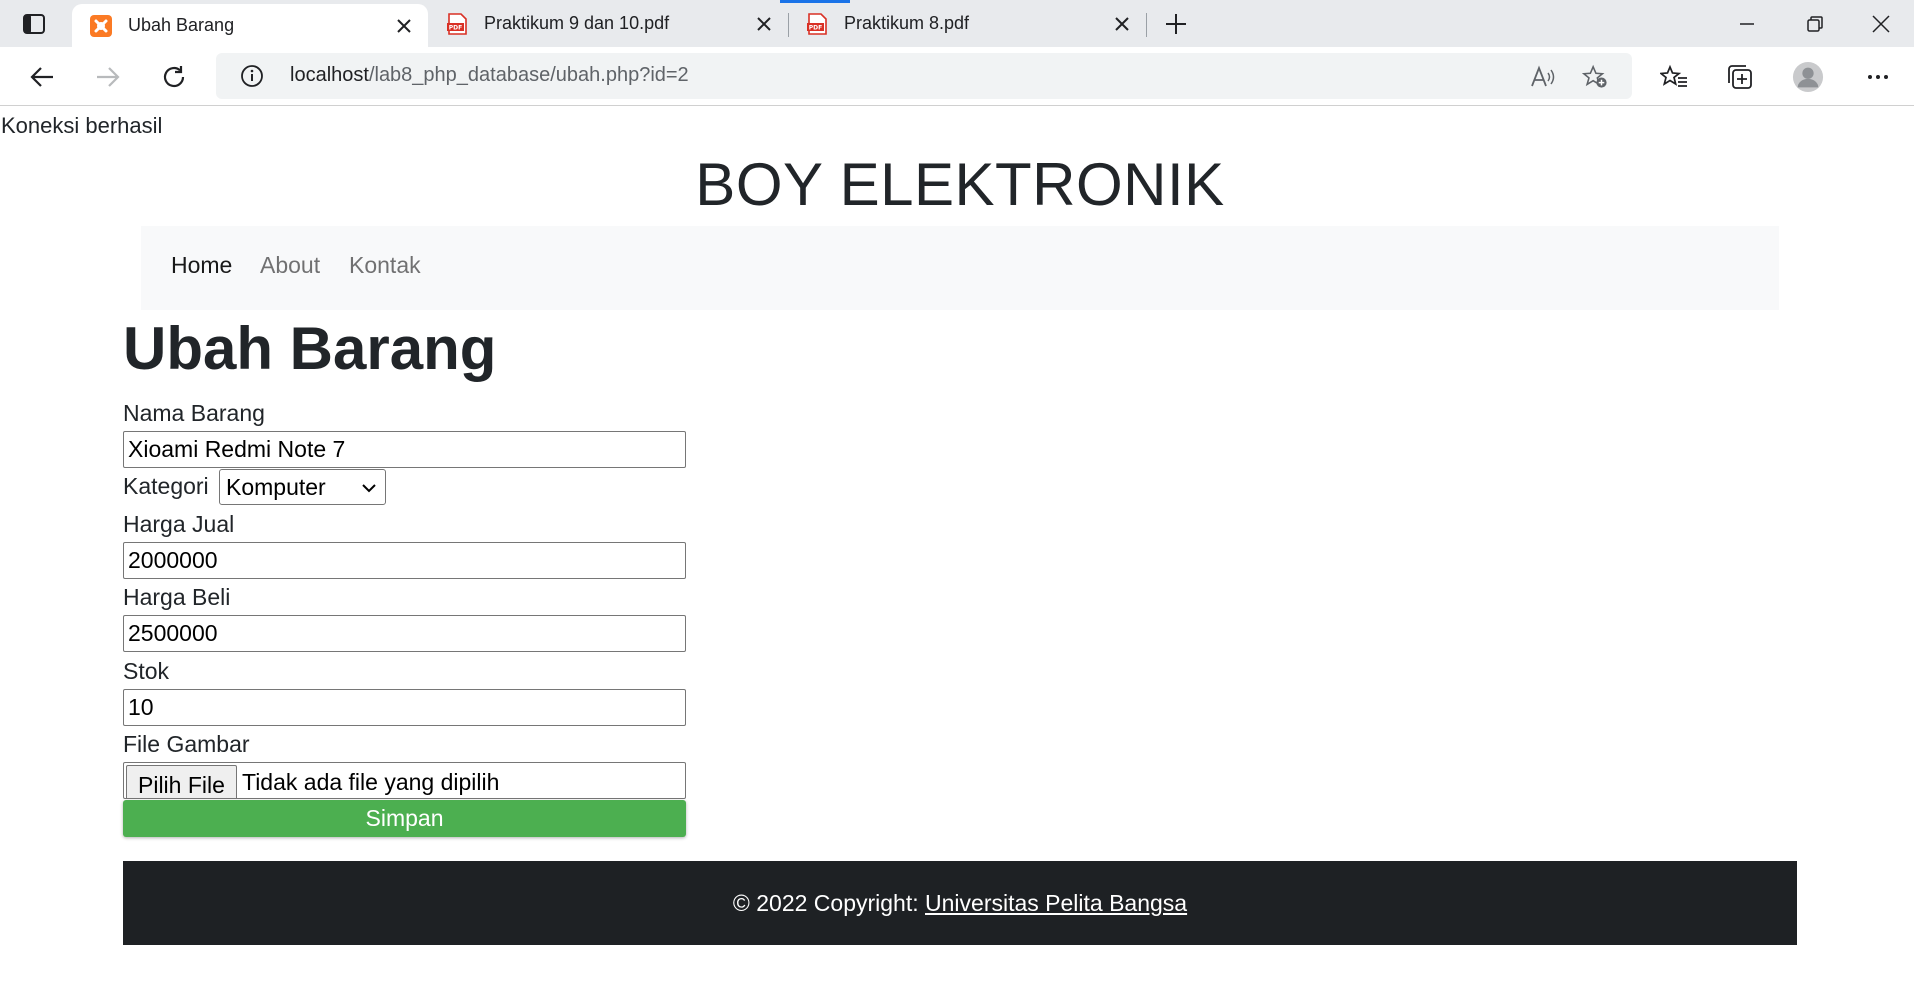 This screenshot has width=1914, height=985. Describe the element at coordinates (528, 75) in the screenshot. I see `url-path: /lab8_php_database/ubah.php?id=2` at that location.